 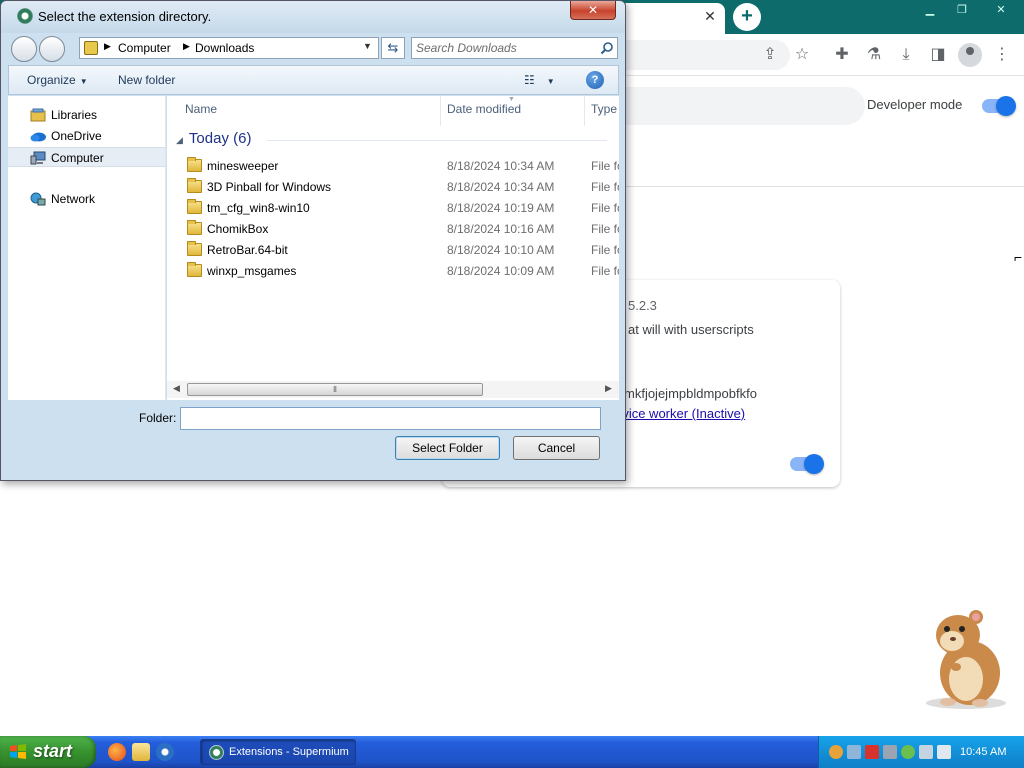 I want to click on command-bar: Organize ▼ New folder ☷ ▼ ?, so click(x=313, y=80).